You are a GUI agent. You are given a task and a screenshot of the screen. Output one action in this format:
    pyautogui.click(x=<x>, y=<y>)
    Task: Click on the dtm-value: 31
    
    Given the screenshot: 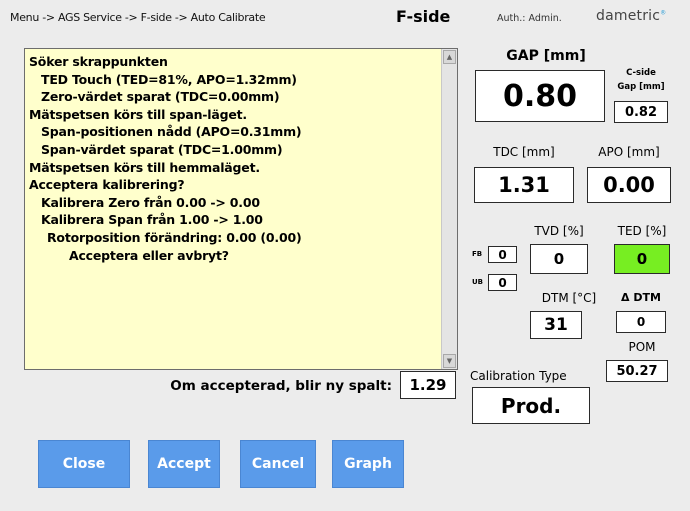 What is the action you would take?
    pyautogui.click(x=556, y=325)
    